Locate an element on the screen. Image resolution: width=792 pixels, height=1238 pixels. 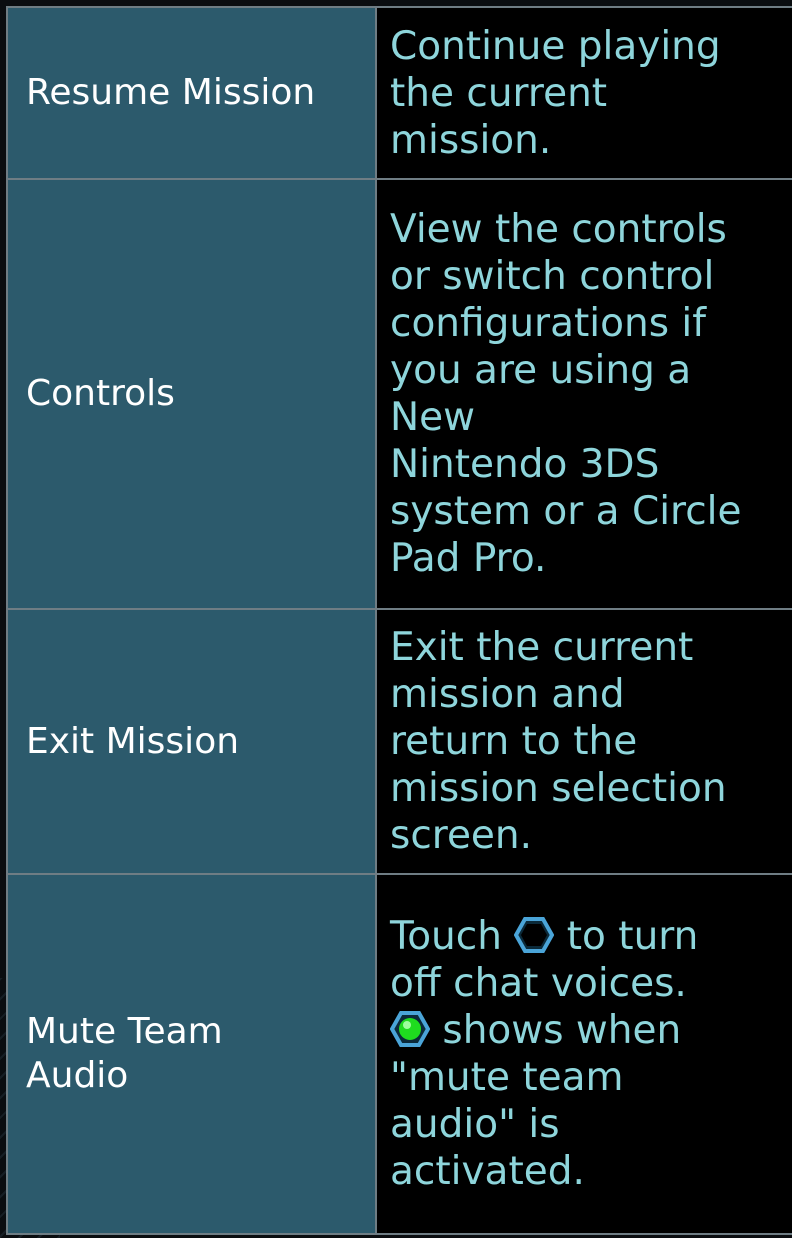
description-line: "mute team is located at coordinates (507, 1077).